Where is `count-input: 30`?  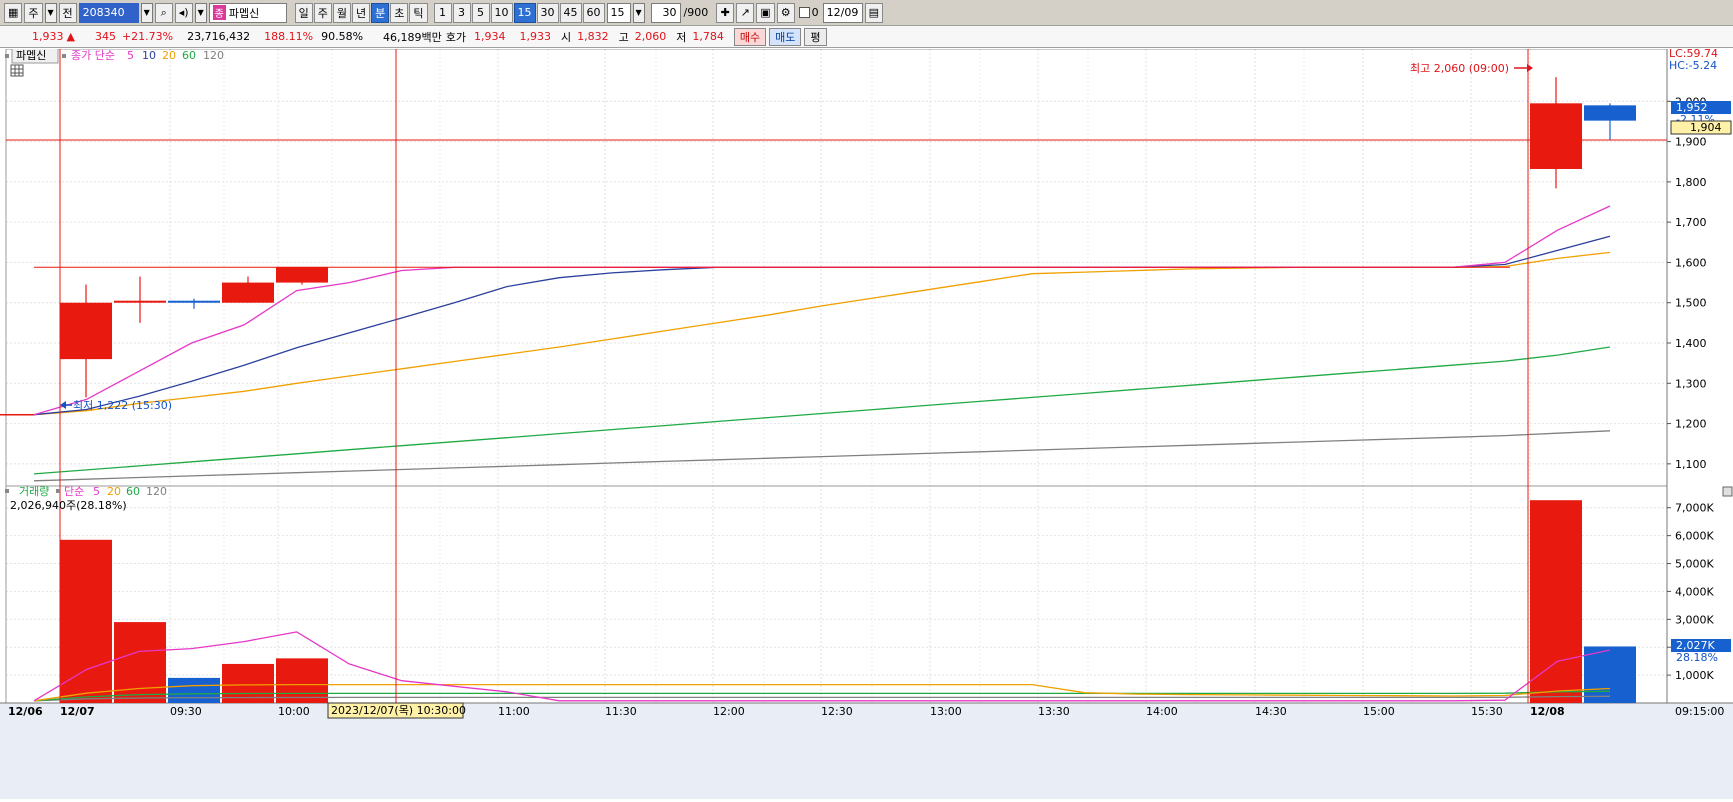 count-input: 30 is located at coordinates (665, 12).